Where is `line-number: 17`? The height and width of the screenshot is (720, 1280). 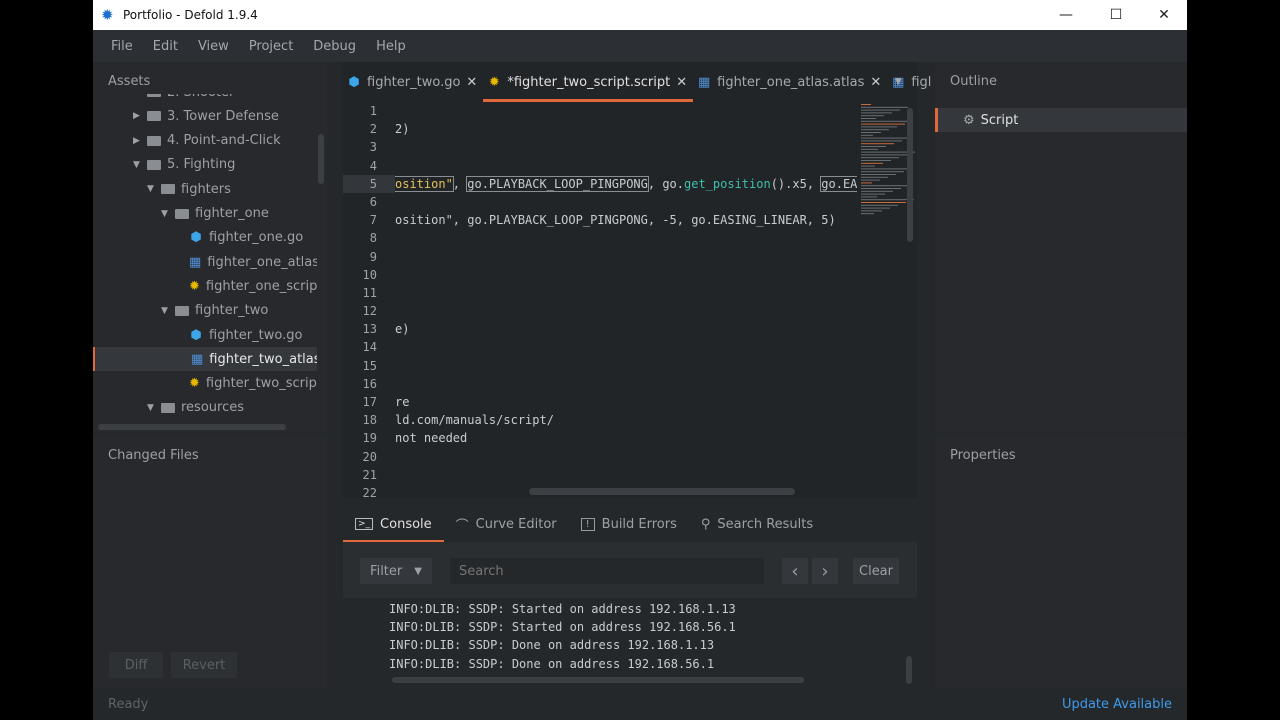 line-number: 17 is located at coordinates (369, 402).